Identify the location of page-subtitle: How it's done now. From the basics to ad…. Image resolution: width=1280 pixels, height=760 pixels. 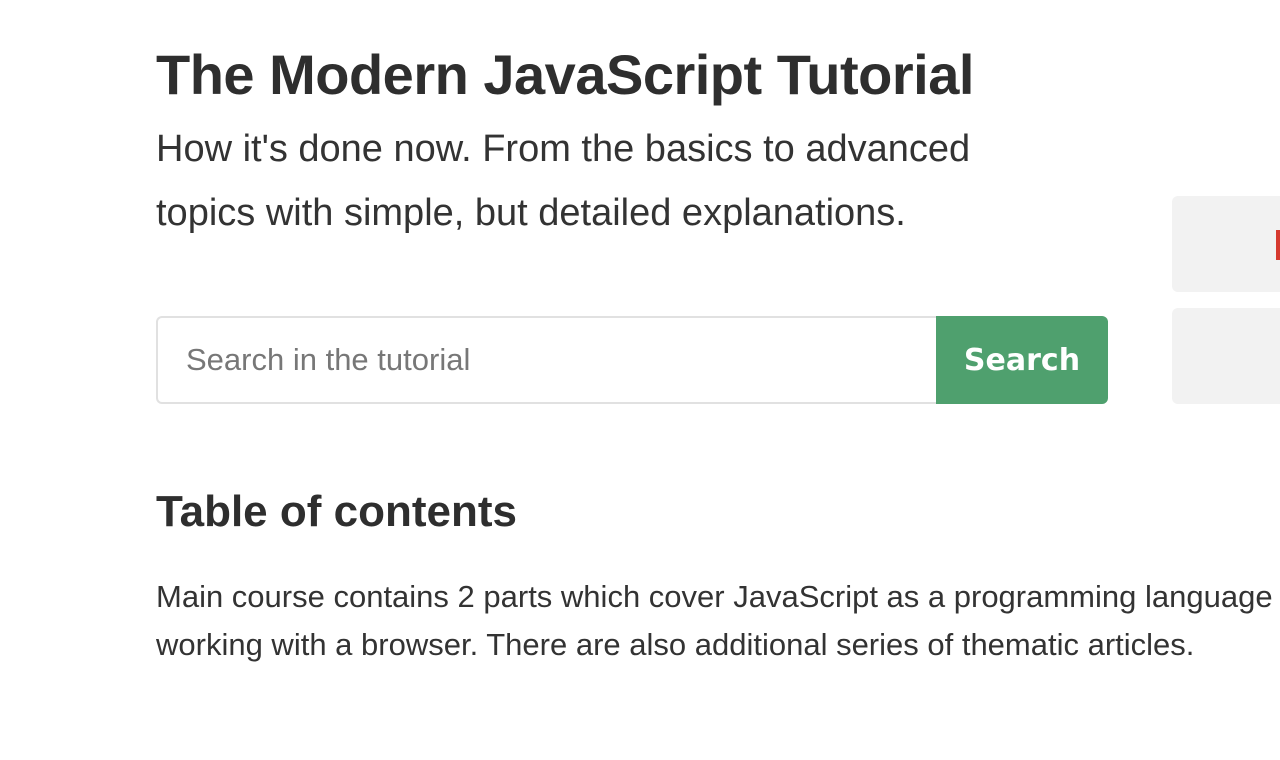
(563, 181).